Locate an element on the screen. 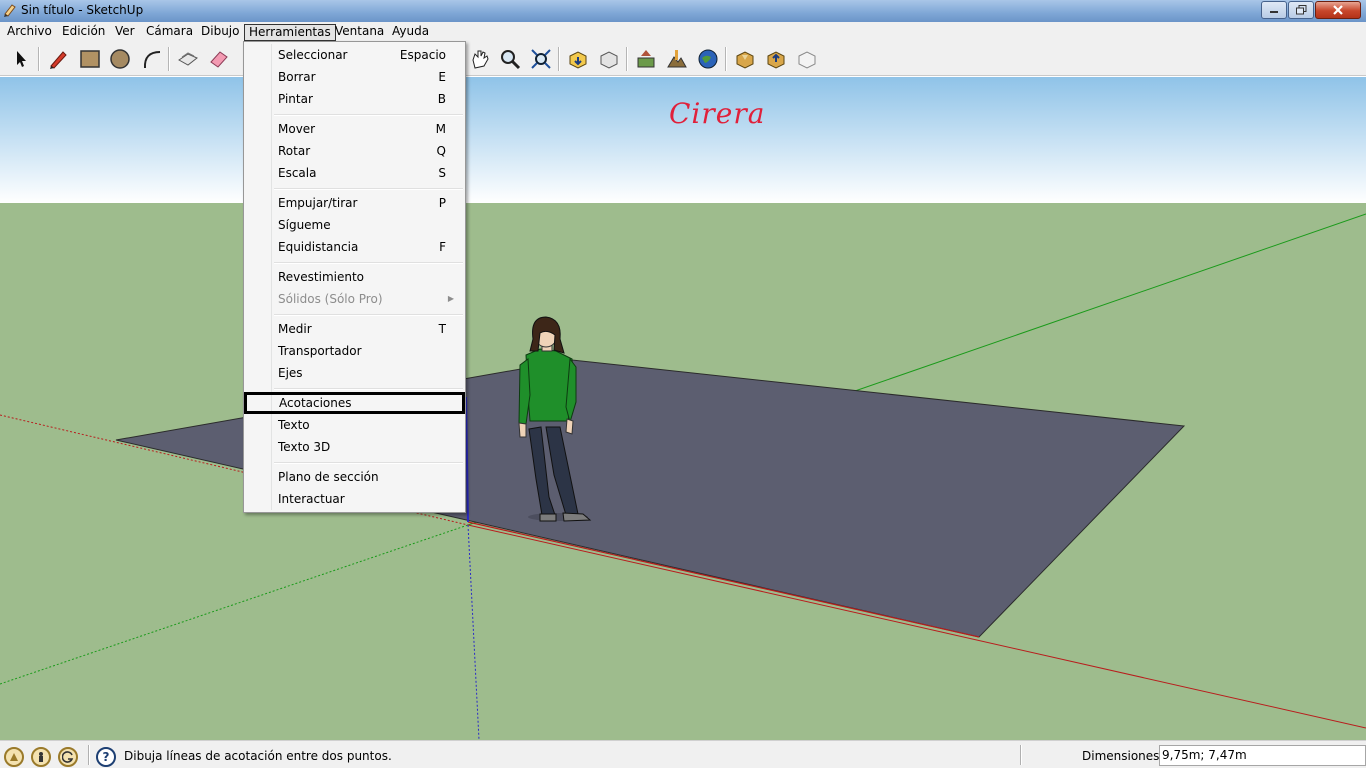 The width and height of the screenshot is (1366, 768). menu-item-texto-3d: Texto 3D is located at coordinates (354, 447).